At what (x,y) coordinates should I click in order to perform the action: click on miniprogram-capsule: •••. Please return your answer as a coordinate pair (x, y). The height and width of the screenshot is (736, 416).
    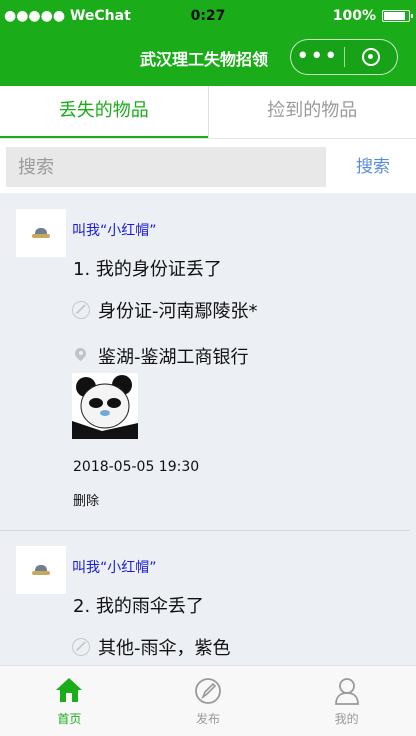
    Looking at the image, I should click on (344, 57).